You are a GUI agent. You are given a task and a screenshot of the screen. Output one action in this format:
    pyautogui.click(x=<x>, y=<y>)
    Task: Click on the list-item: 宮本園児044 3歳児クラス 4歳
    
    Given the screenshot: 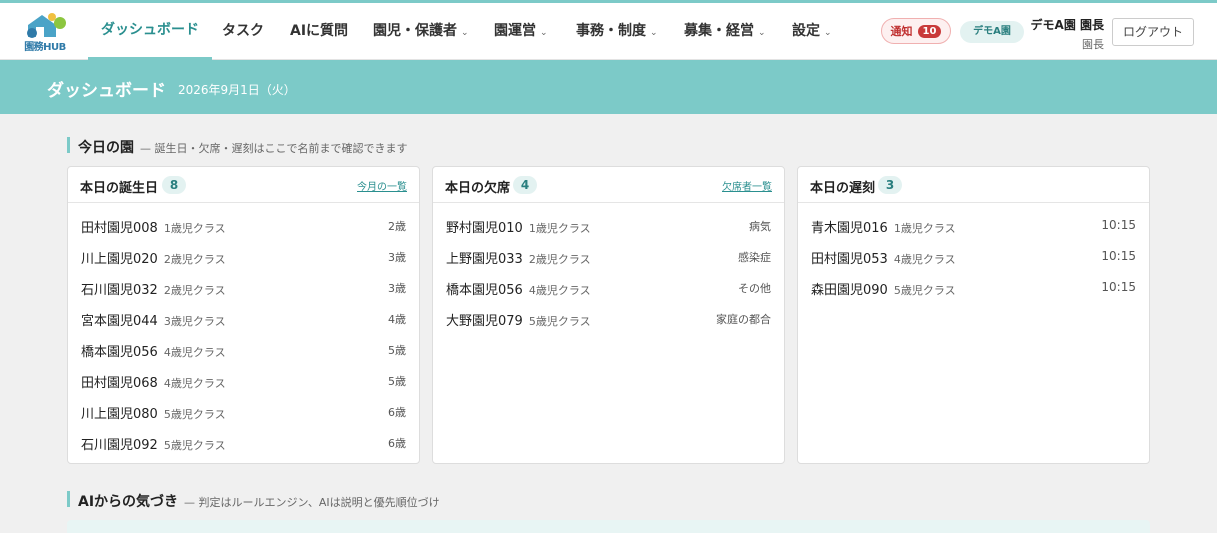 What is the action you would take?
    pyautogui.click(x=243, y=318)
    